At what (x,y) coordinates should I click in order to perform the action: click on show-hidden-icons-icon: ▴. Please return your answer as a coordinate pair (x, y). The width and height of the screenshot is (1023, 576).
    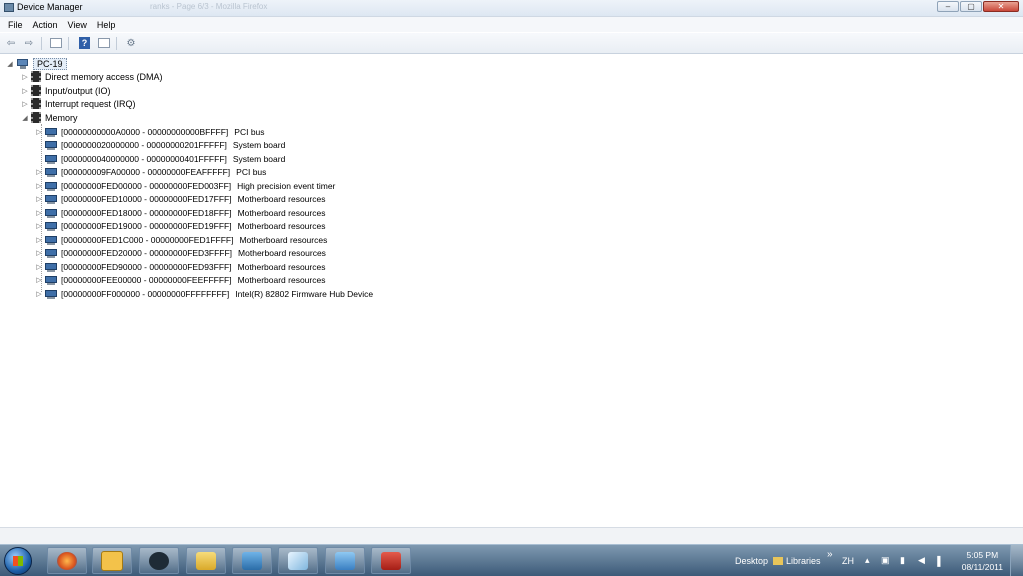
    Looking at the image, I should click on (867, 560).